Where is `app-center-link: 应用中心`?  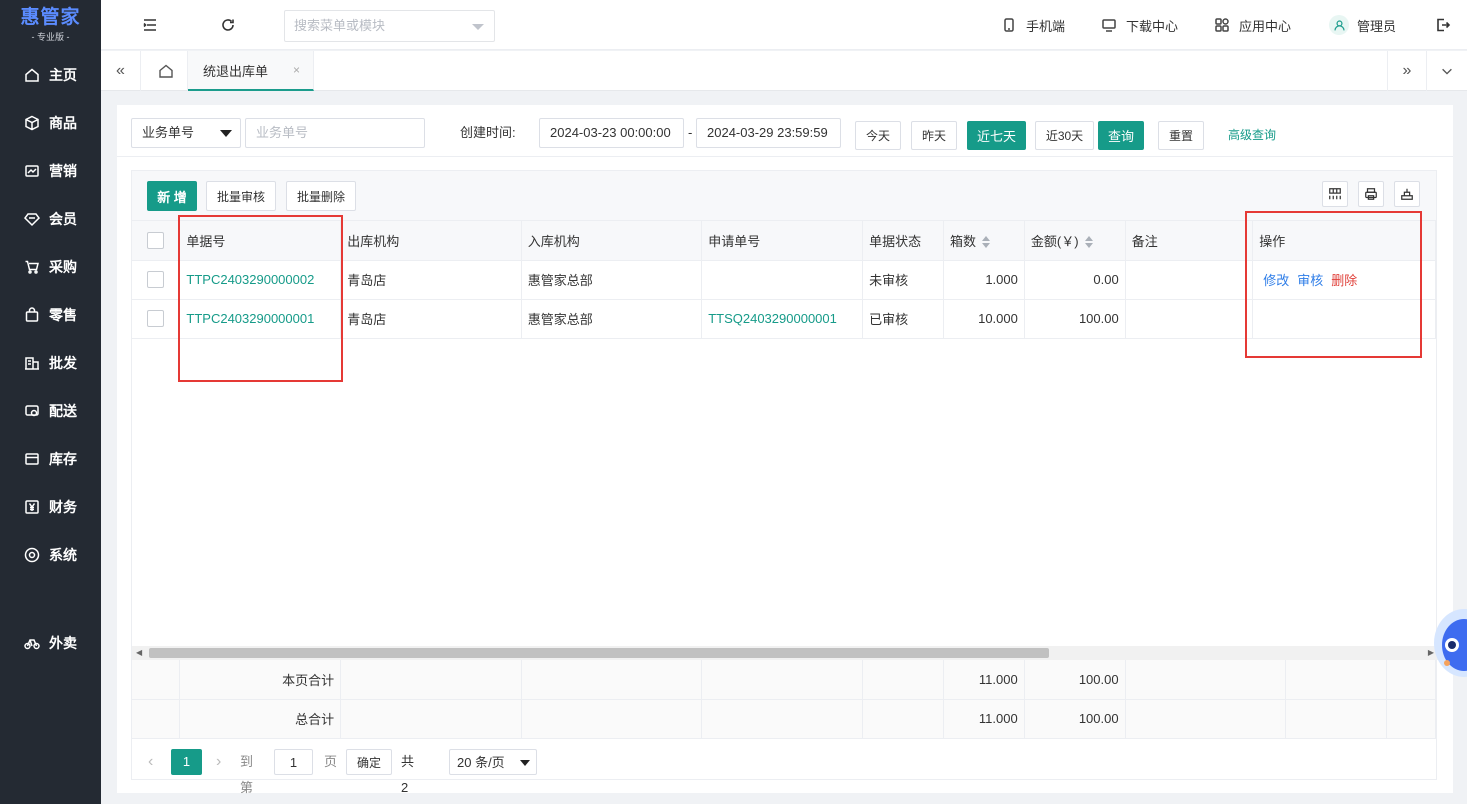
app-center-link: 应用中心 is located at coordinates (1252, 25).